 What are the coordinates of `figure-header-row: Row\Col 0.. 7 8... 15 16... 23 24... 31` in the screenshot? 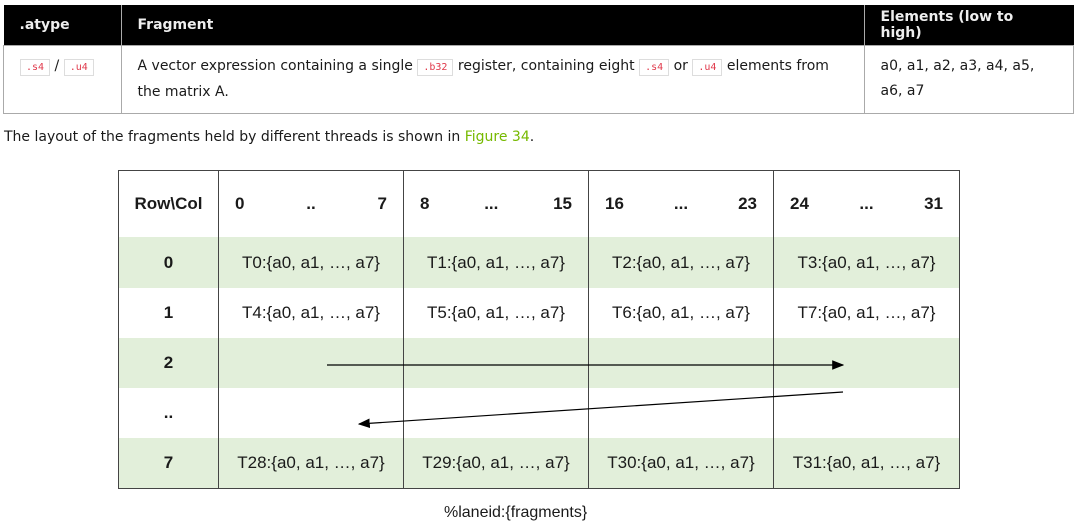 It's located at (539, 204).